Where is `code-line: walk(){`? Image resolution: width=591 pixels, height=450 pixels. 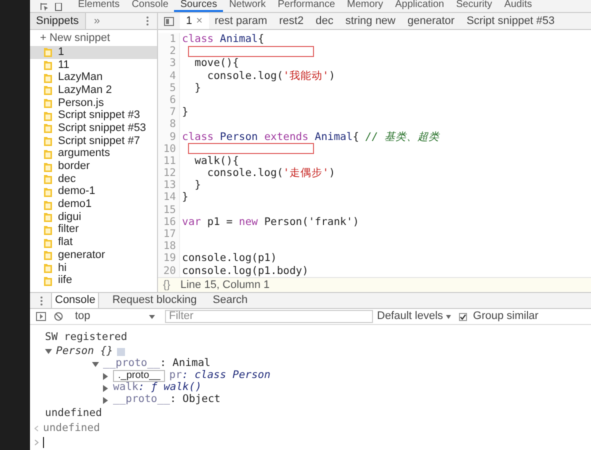
code-line: walk(){ is located at coordinates (216, 161).